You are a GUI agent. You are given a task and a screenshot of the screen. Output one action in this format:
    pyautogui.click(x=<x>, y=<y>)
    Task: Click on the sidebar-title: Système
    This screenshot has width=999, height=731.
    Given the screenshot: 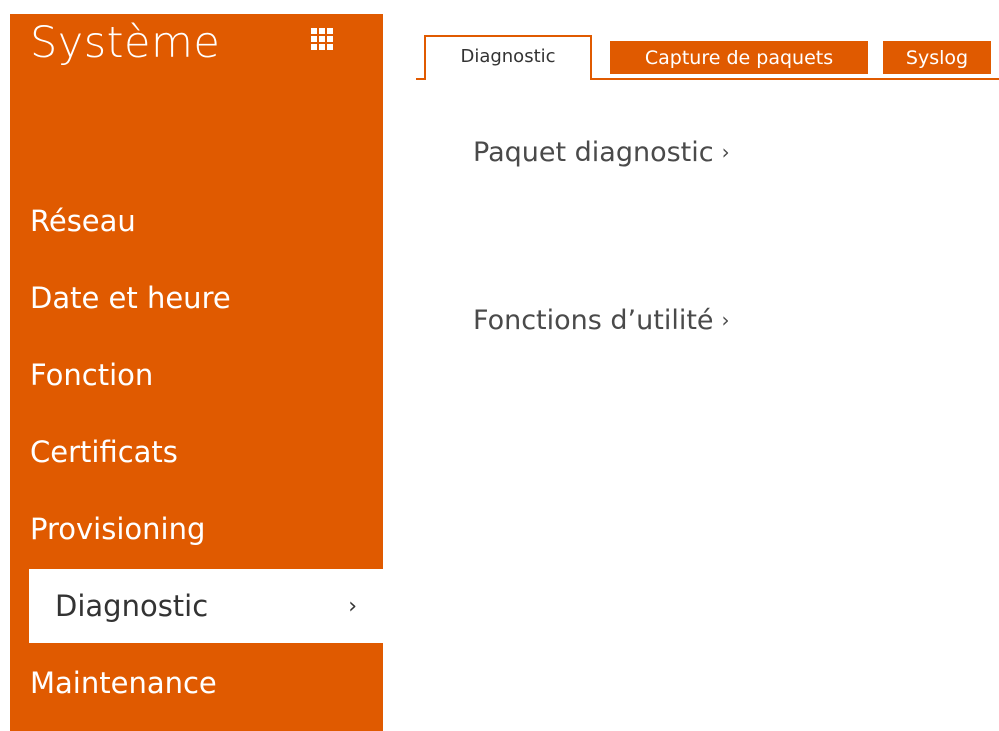 What is the action you would take?
    pyautogui.click(x=125, y=43)
    